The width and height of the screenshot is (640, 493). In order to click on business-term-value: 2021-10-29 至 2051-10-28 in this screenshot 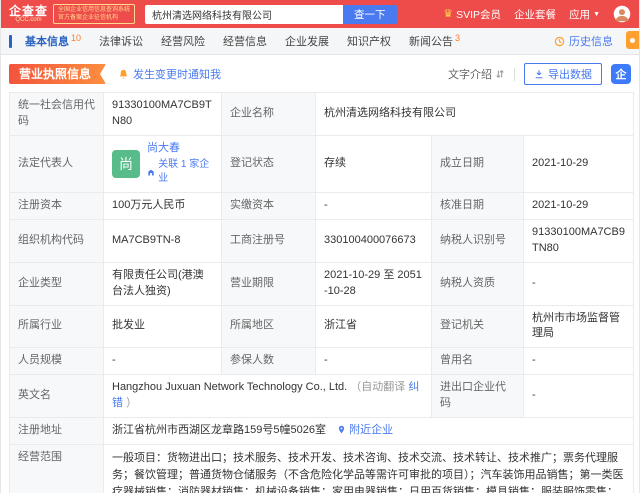, I will do `click(373, 283)`.